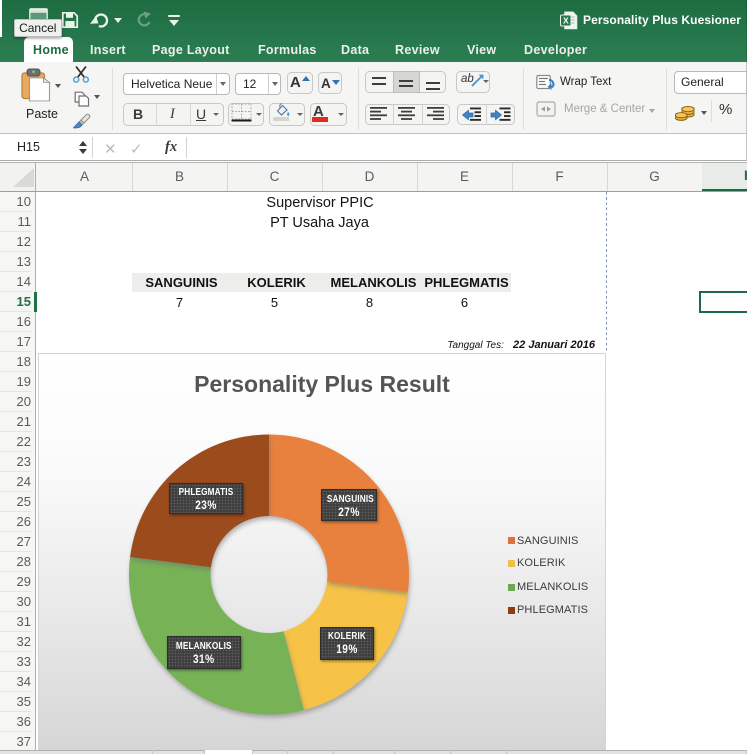 The image size is (754, 754). Describe the element at coordinates (566, 21) in the screenshot. I see `svg-text: X` at that location.